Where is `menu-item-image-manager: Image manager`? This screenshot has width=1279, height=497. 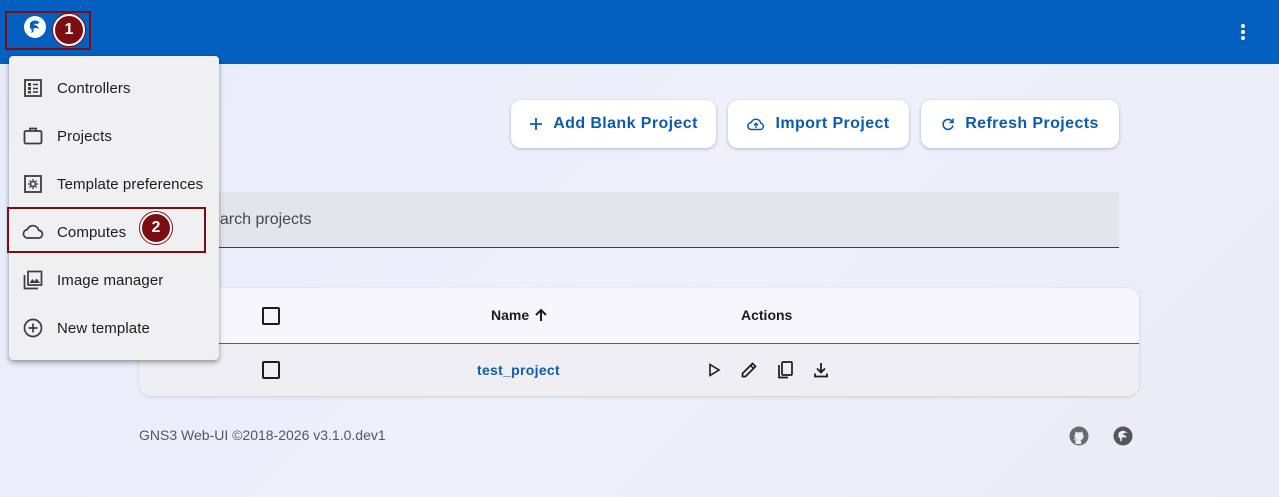 menu-item-image-manager: Image manager is located at coordinates (114, 280).